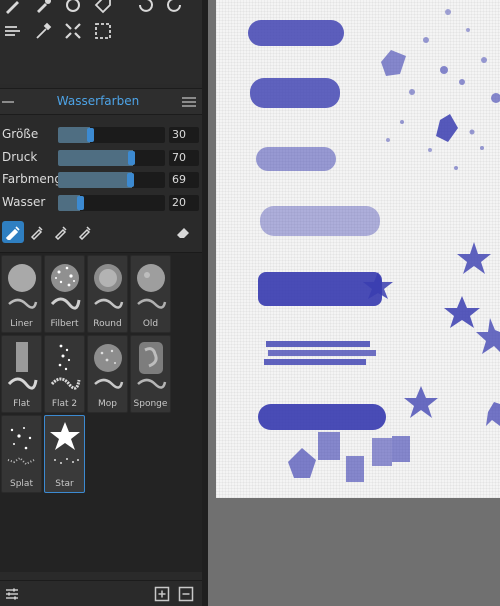 The height and width of the screenshot is (606, 500). I want to click on brush-preset-filbert: Filbert, so click(64, 294).